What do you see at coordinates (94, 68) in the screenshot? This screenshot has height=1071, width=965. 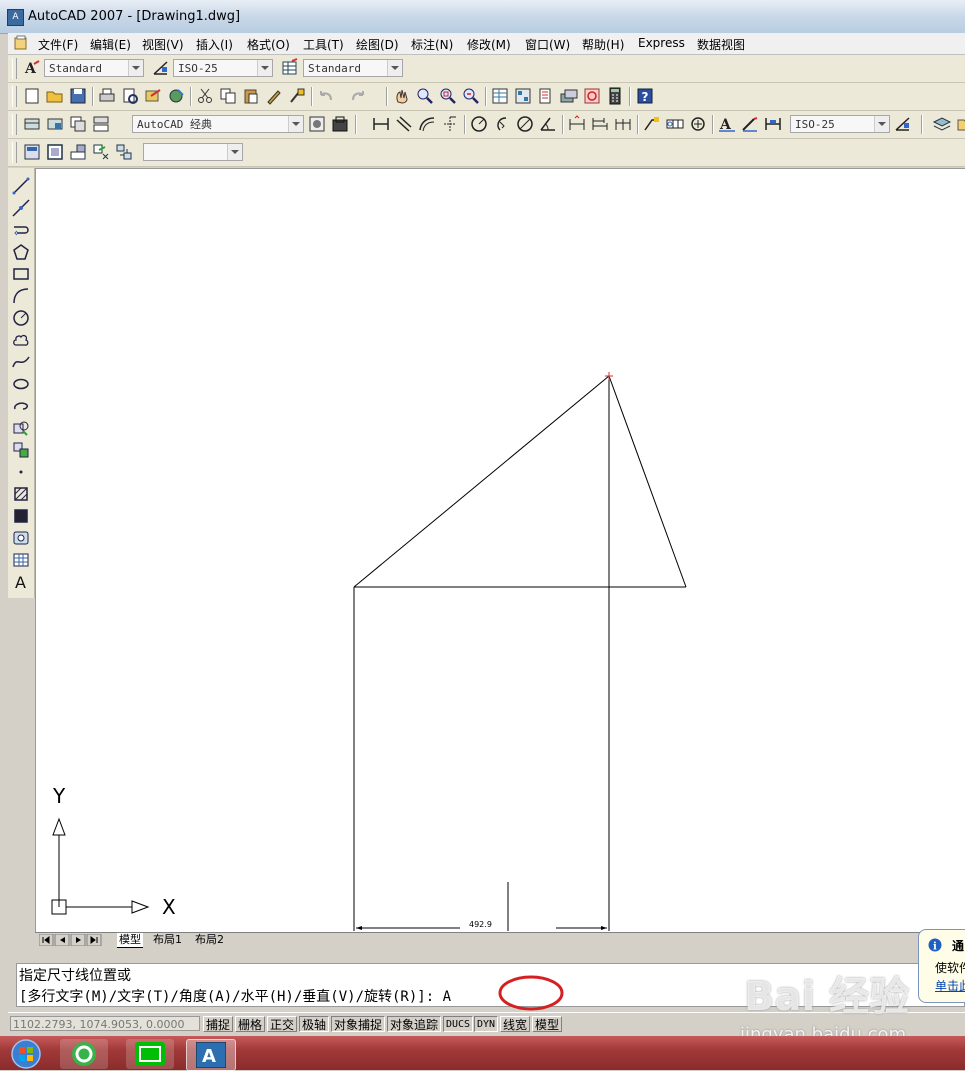 I see `text-style-select: Standard` at bounding box center [94, 68].